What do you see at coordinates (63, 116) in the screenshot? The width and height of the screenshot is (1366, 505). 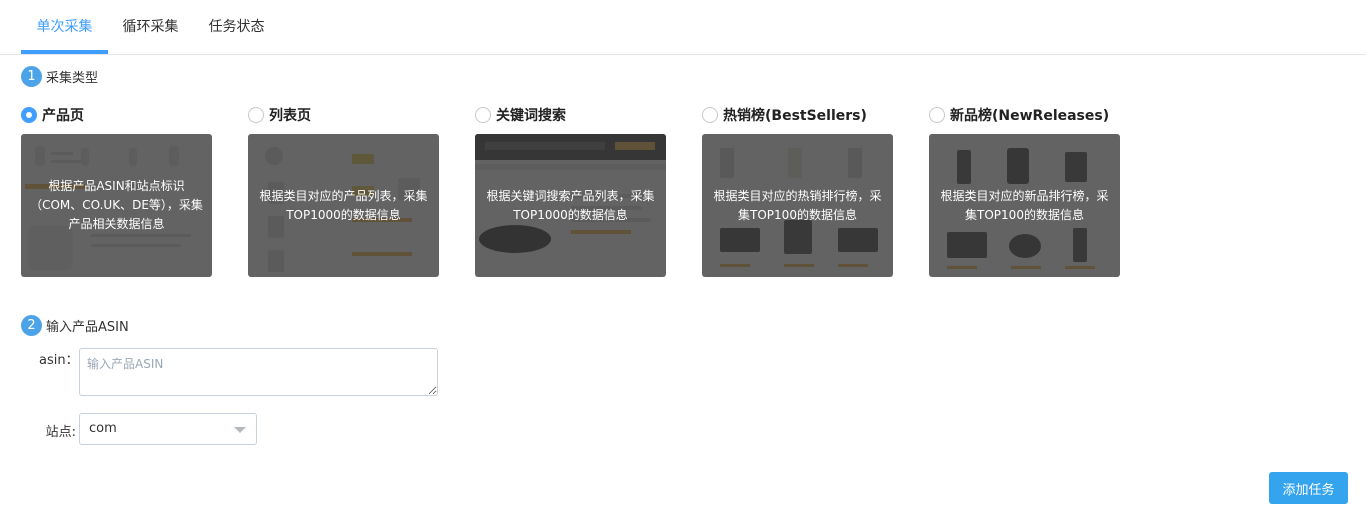 I see `radio-label-product: 产品页` at bounding box center [63, 116].